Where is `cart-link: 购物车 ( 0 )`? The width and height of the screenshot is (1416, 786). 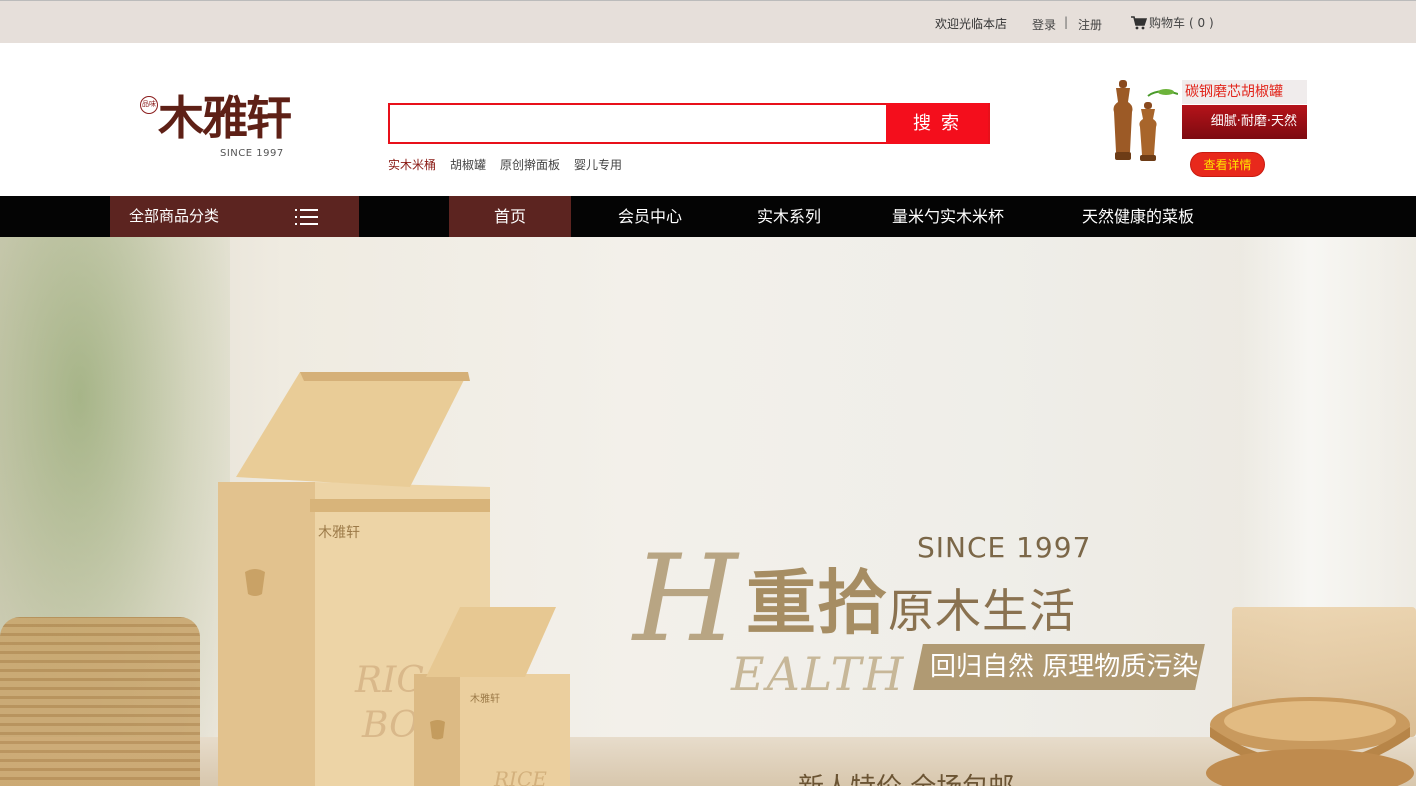 cart-link: 购物车 ( 0 ) is located at coordinates (1172, 22).